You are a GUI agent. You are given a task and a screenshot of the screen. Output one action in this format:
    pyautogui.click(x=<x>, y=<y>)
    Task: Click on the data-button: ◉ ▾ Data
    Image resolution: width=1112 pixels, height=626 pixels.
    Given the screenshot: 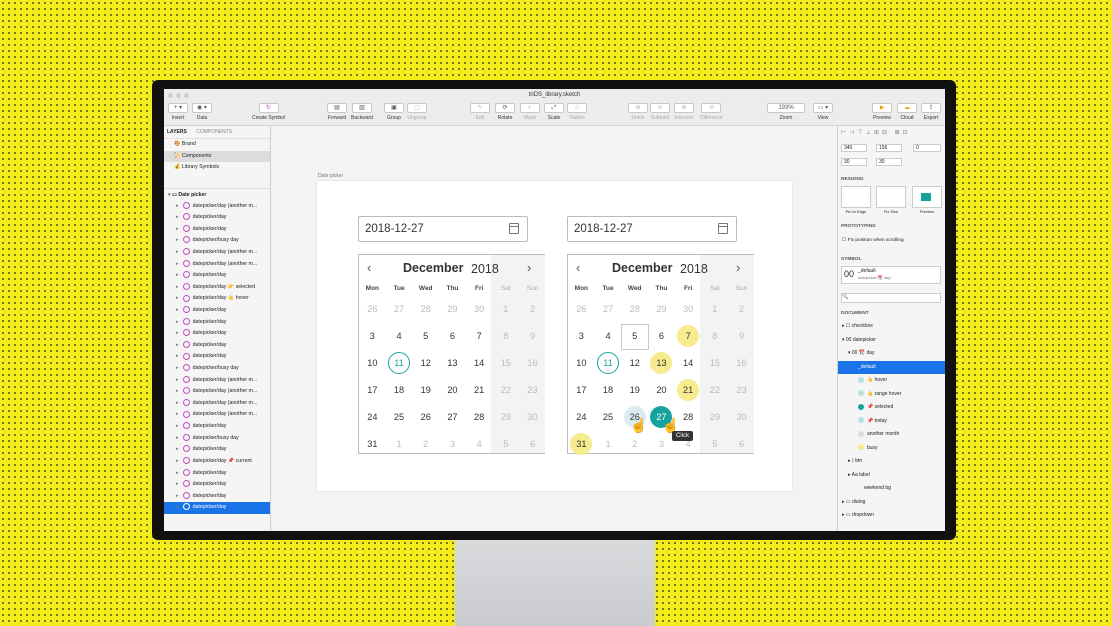 What is the action you would take?
    pyautogui.click(x=202, y=112)
    